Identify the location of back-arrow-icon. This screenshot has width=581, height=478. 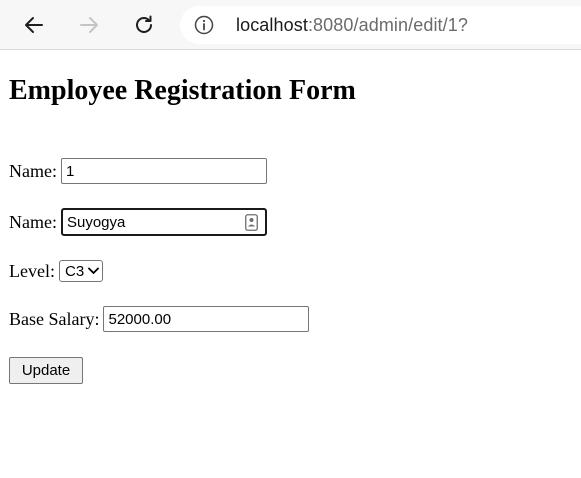
(34, 25).